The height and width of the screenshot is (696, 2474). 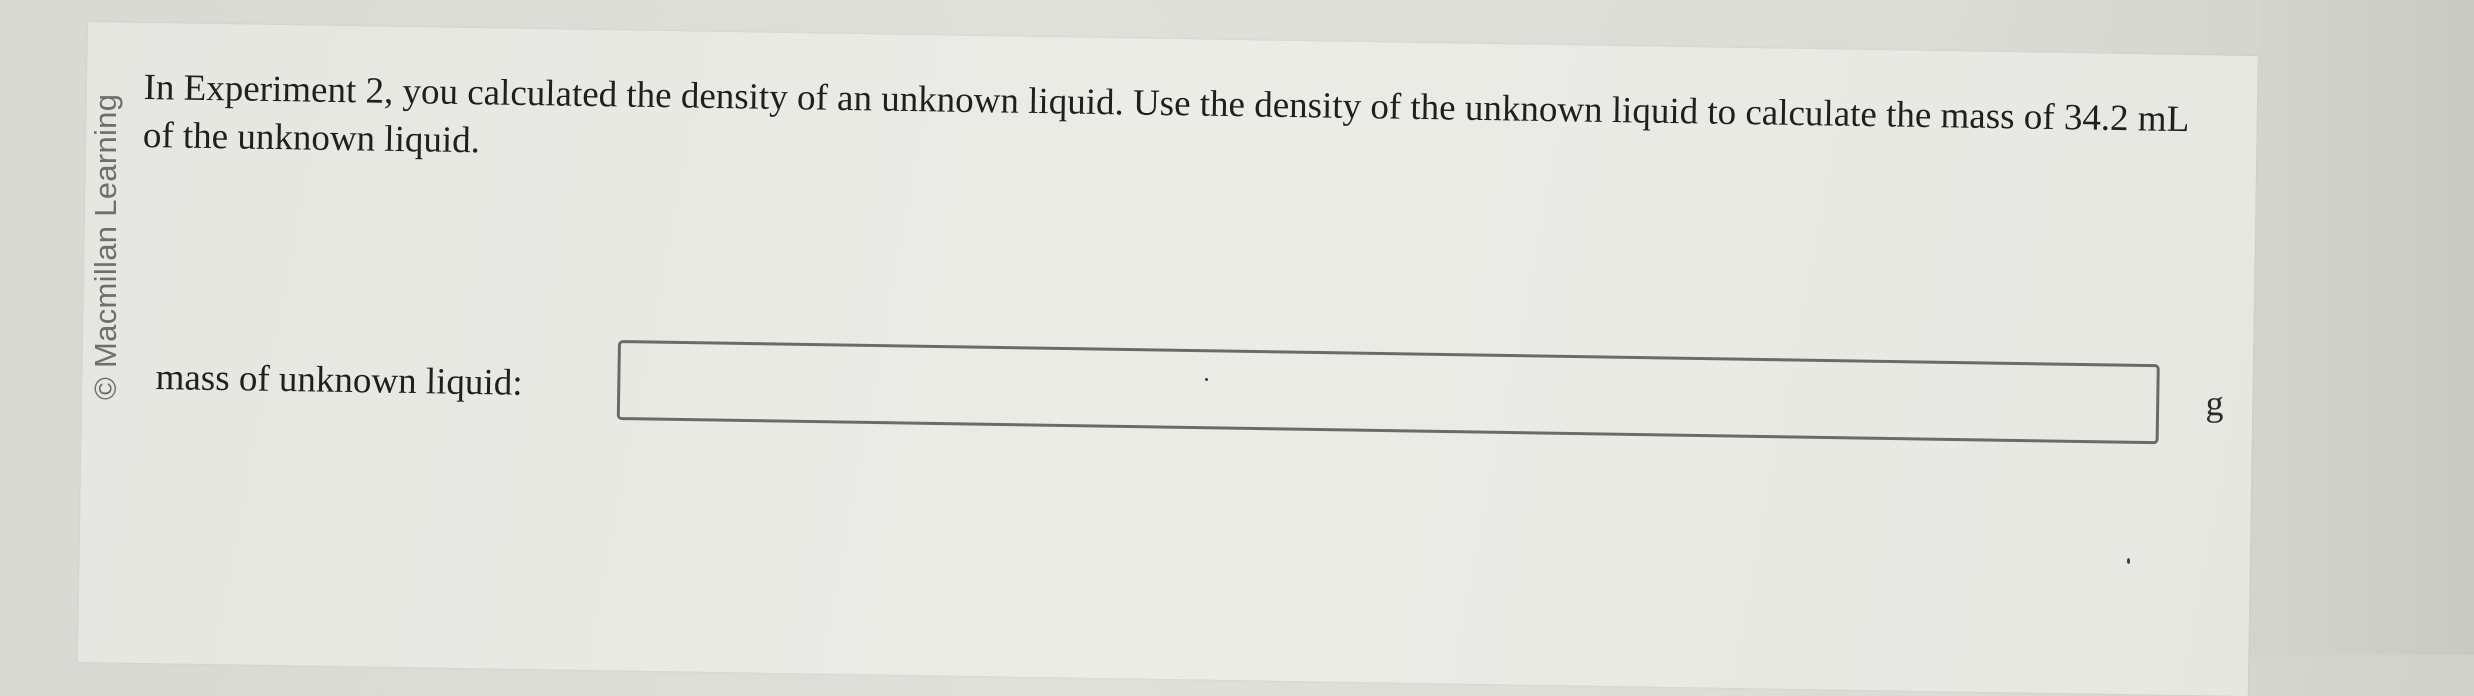 I want to click on copyright-watermark: © Macmillan Learning, so click(x=105, y=246).